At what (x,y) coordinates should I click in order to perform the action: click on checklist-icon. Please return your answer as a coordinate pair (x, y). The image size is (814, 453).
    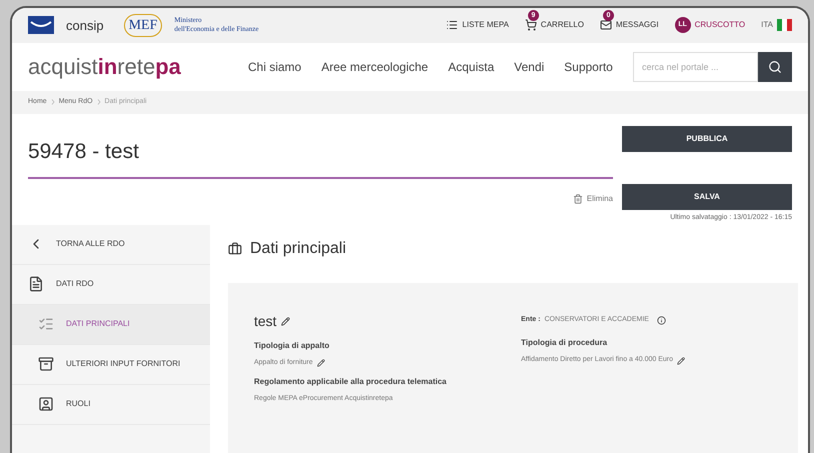
    Looking at the image, I should click on (46, 324).